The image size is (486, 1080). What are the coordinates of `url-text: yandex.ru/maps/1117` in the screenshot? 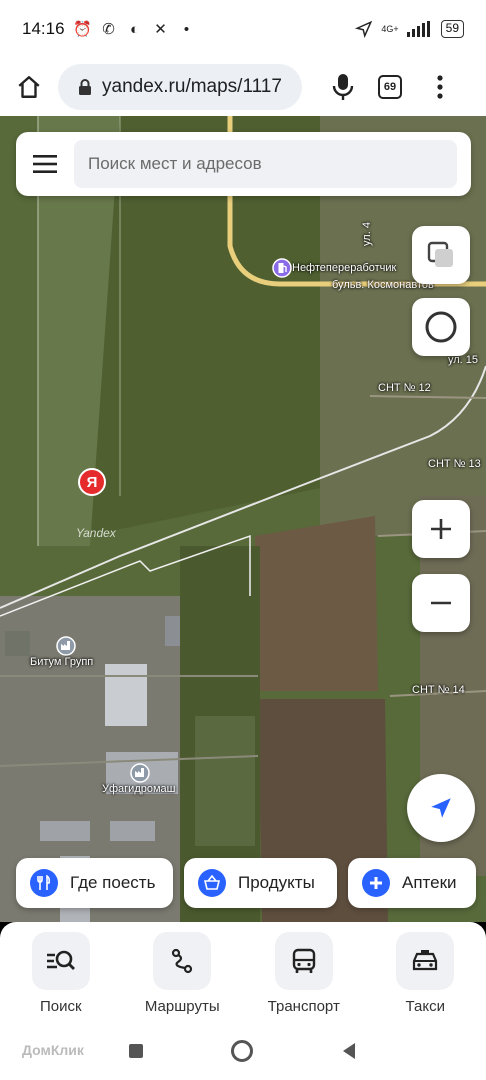 It's located at (192, 86).